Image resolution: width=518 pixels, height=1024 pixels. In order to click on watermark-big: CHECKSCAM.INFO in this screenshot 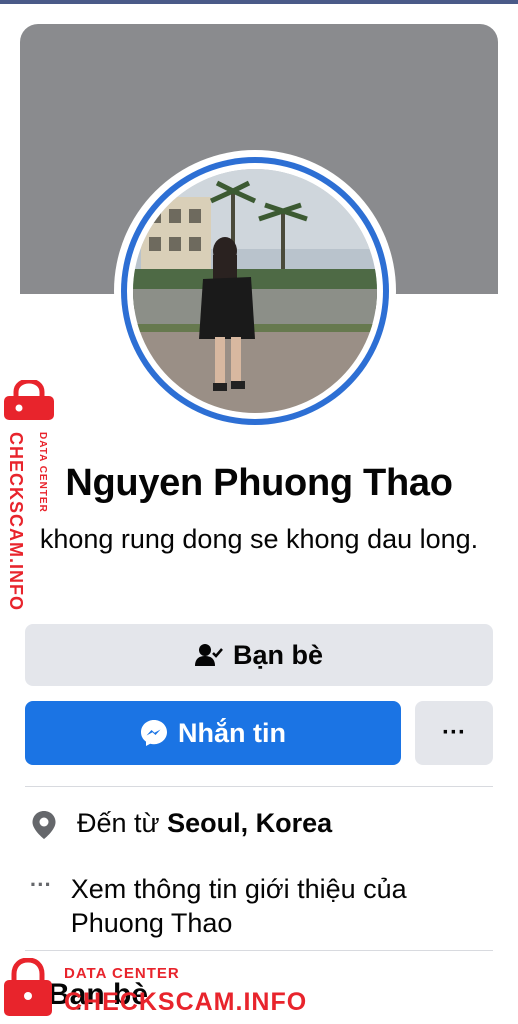, I will do `click(186, 1002)`.